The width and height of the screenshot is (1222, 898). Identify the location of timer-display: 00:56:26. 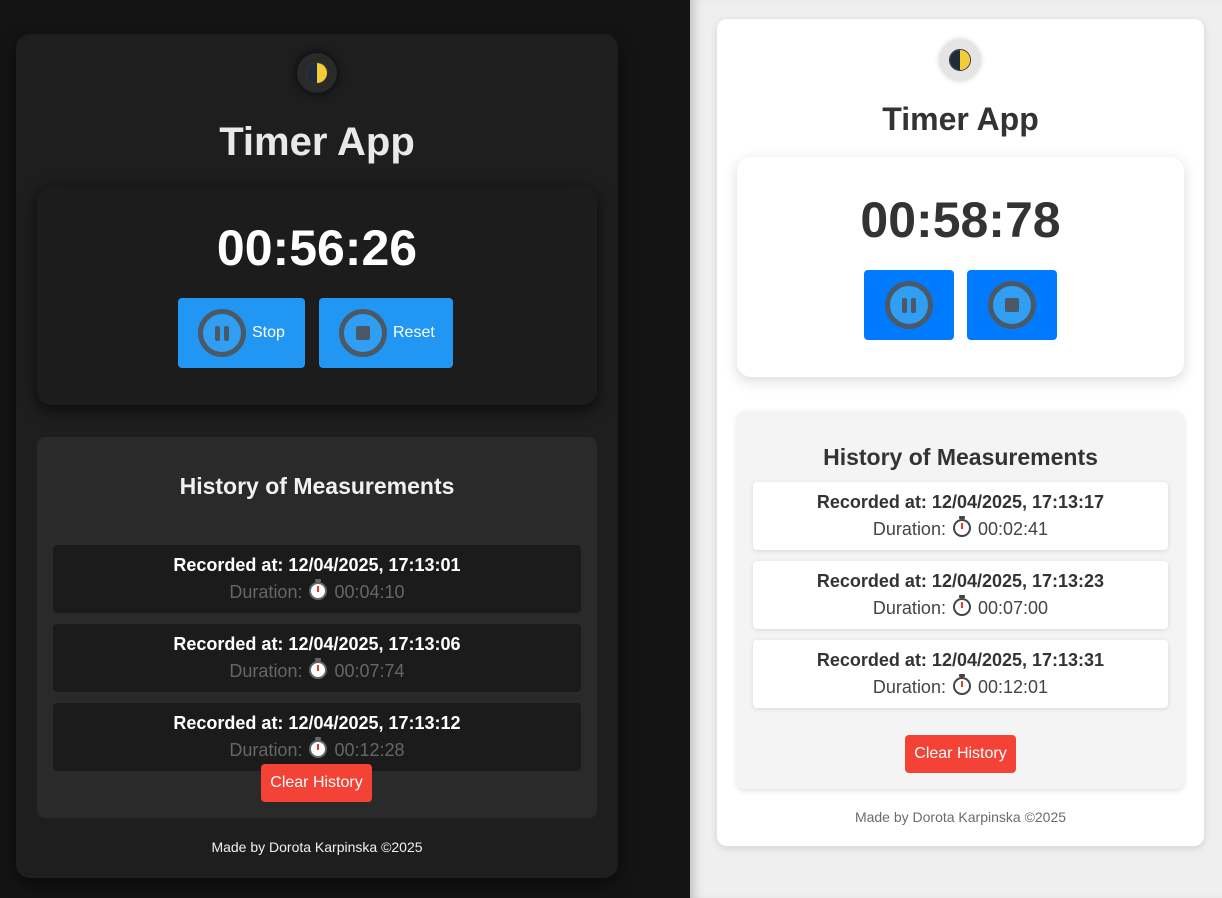
(317, 248).